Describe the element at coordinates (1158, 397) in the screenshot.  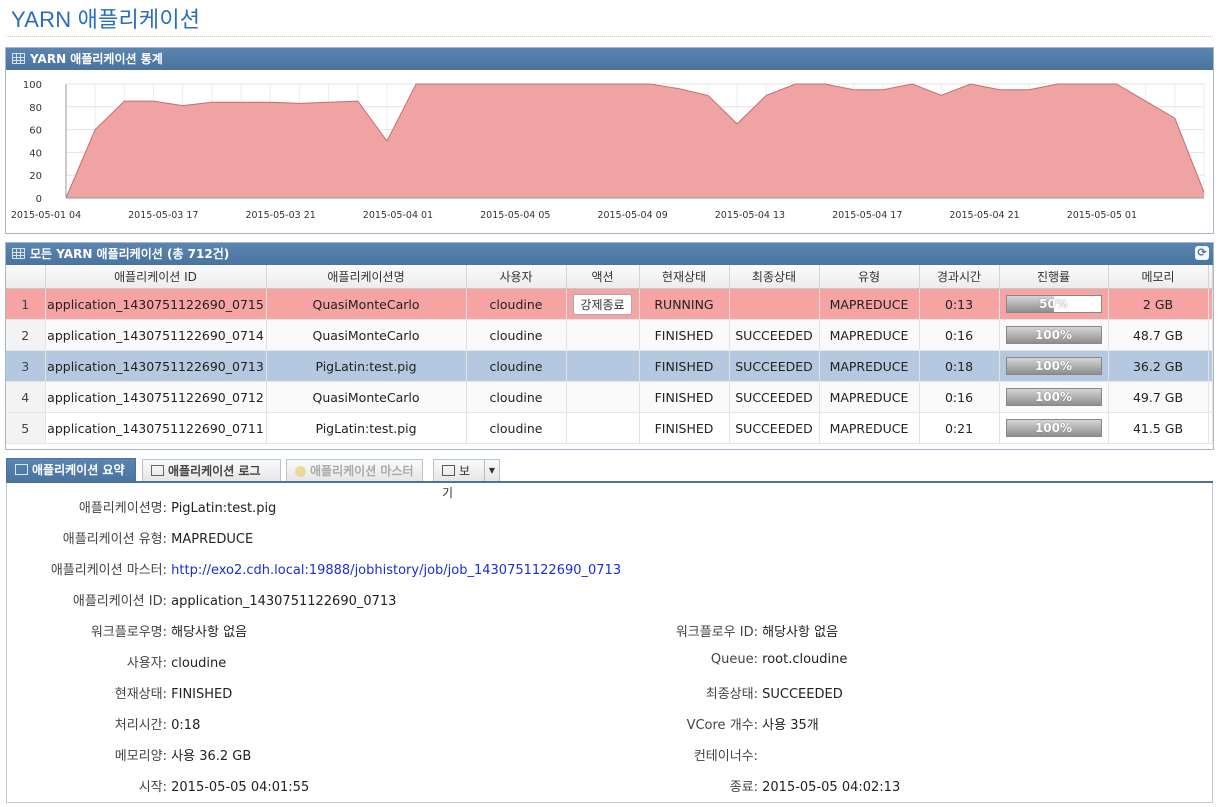
I see `cell-memory: 49.7 GB` at that location.